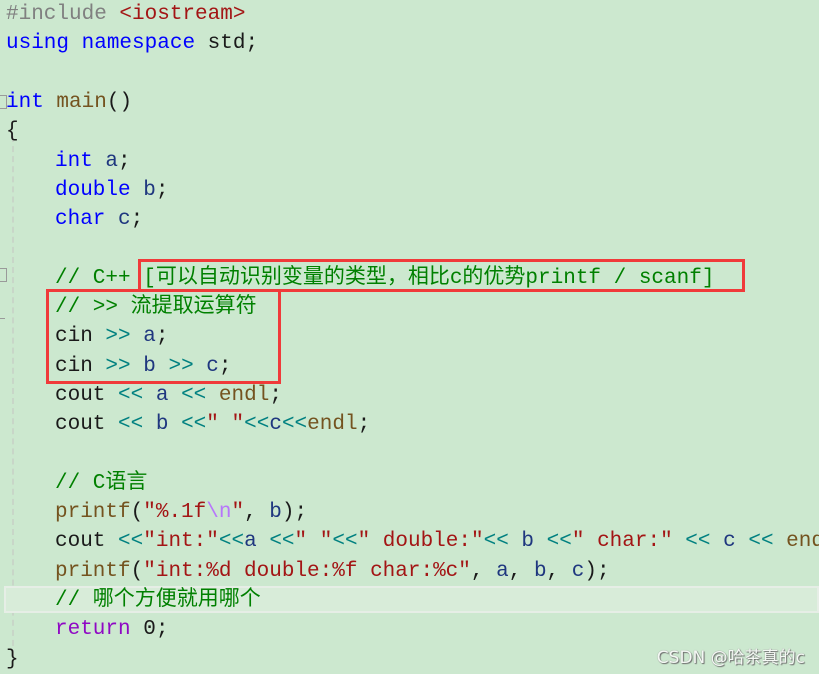  I want to click on code-line: using namespace std;, so click(132, 43).